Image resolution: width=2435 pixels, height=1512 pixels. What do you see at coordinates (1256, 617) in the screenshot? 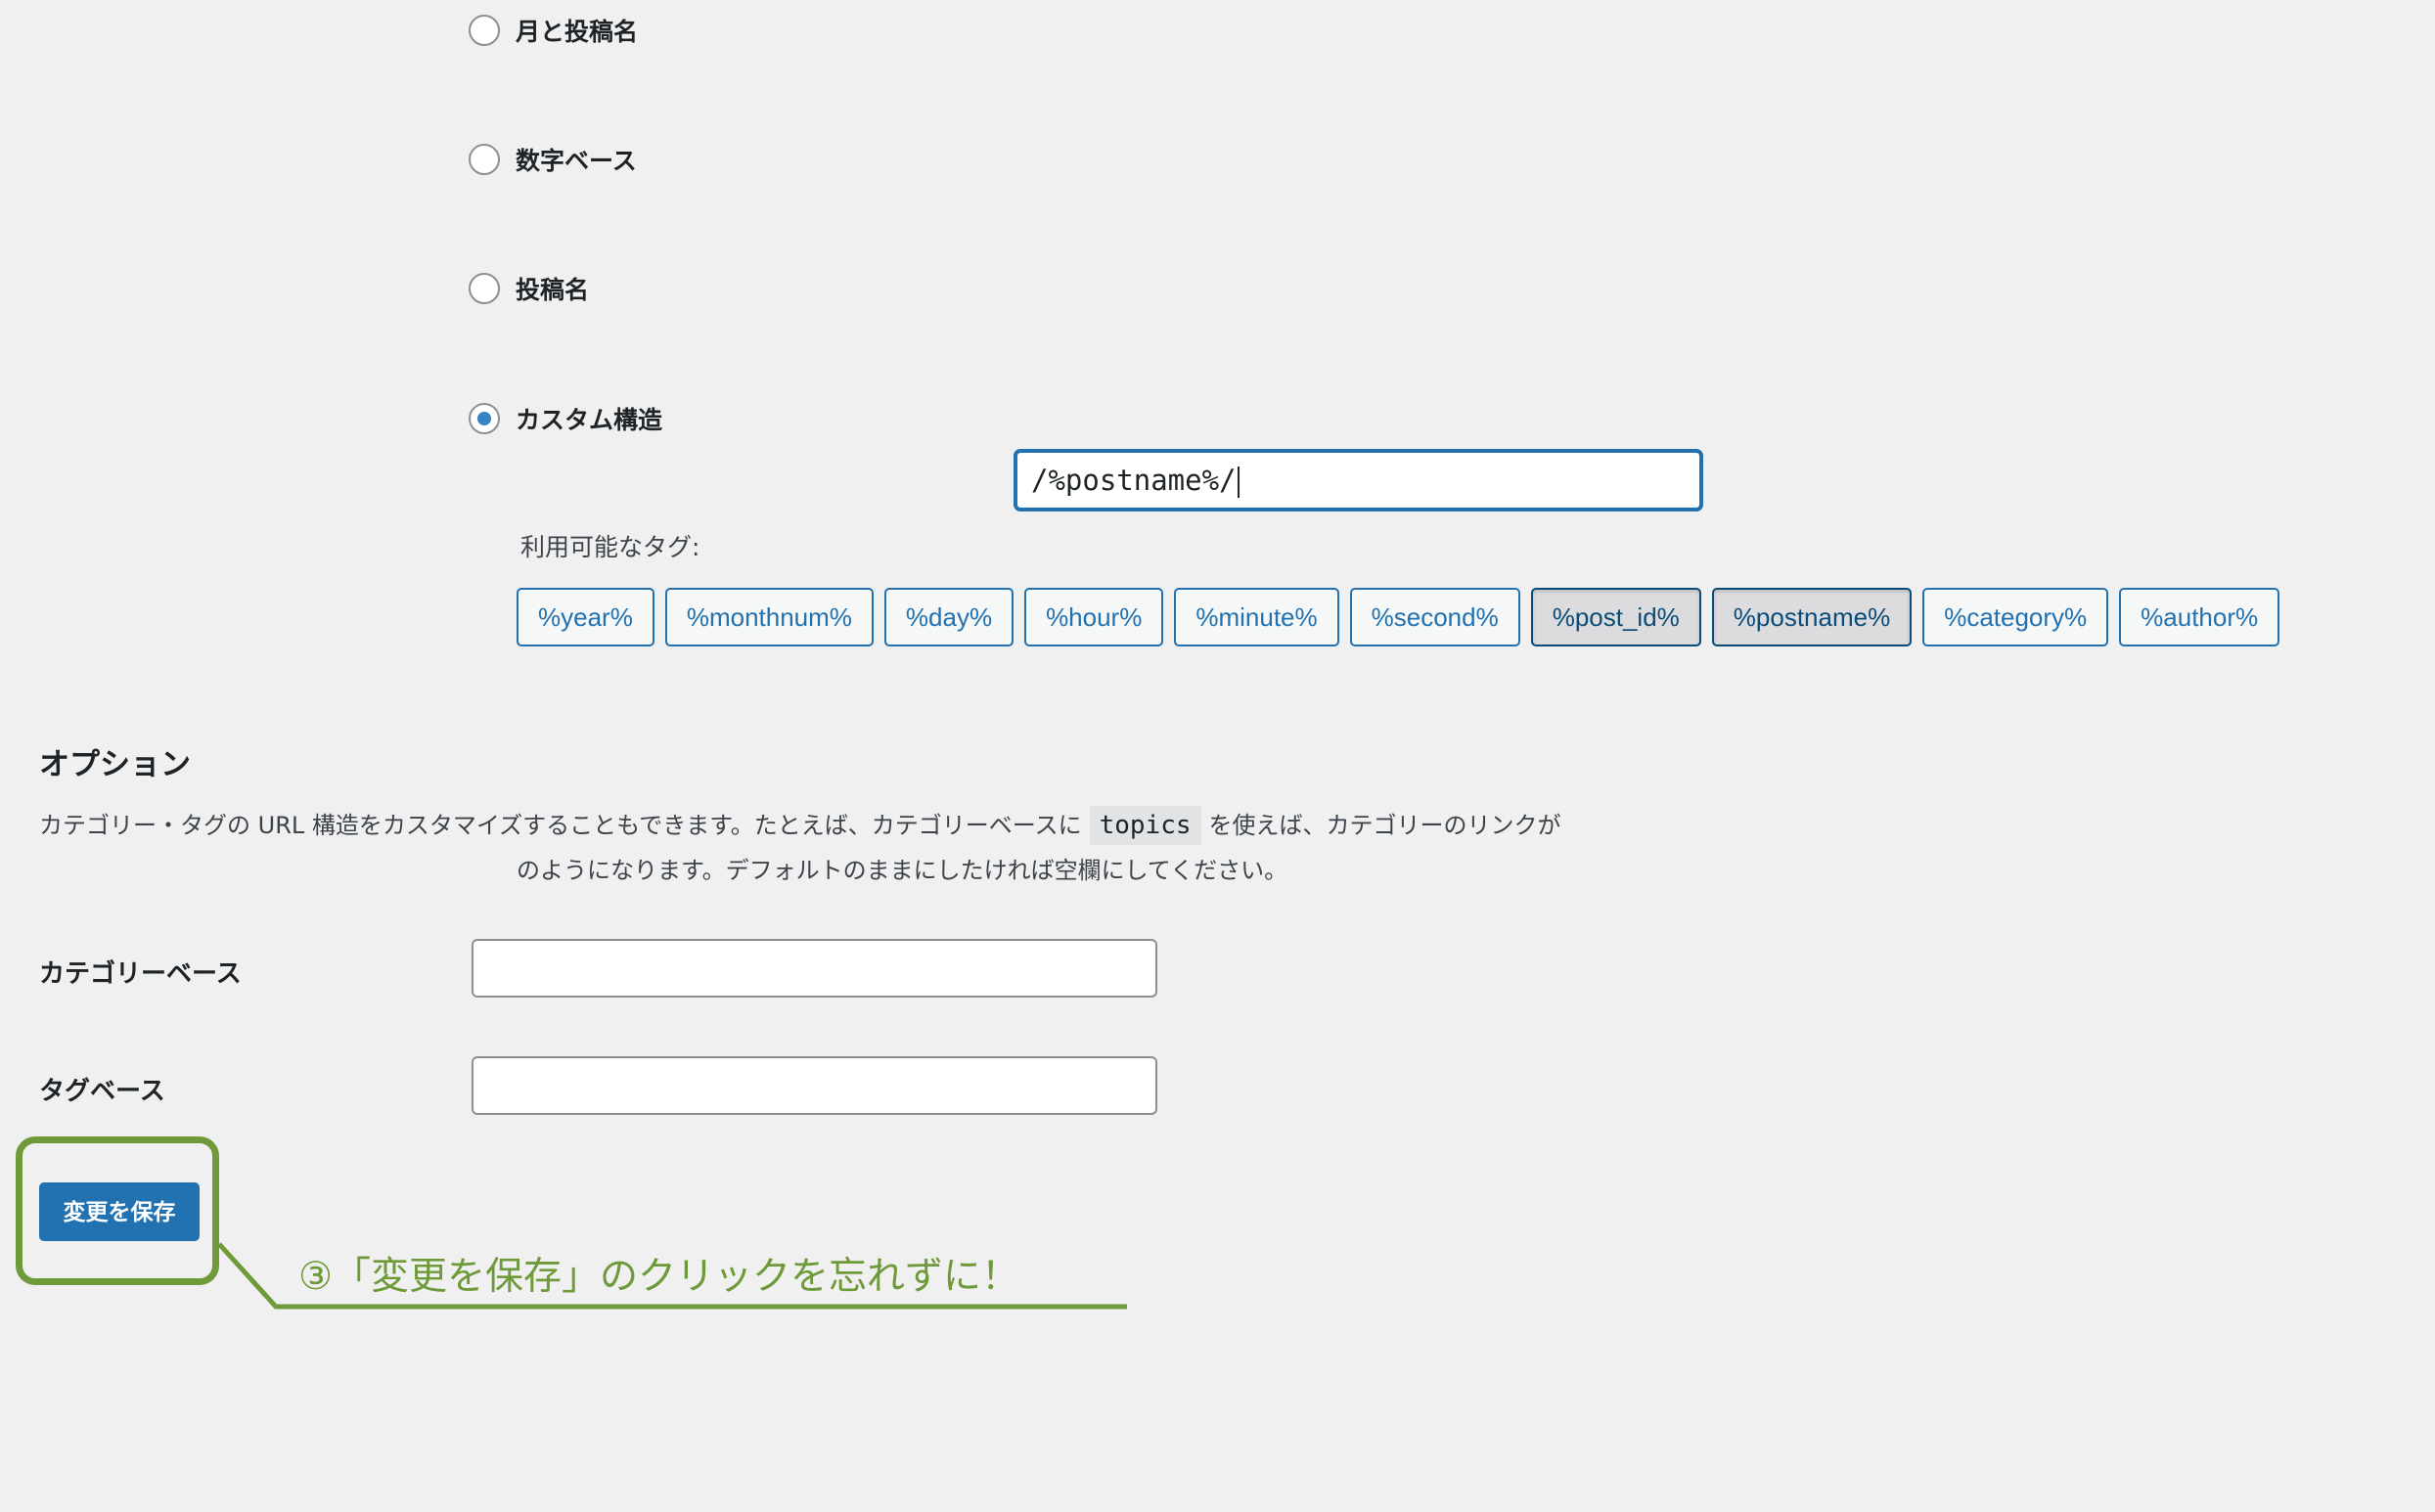
I see `tag-button-minute: %minute%` at bounding box center [1256, 617].